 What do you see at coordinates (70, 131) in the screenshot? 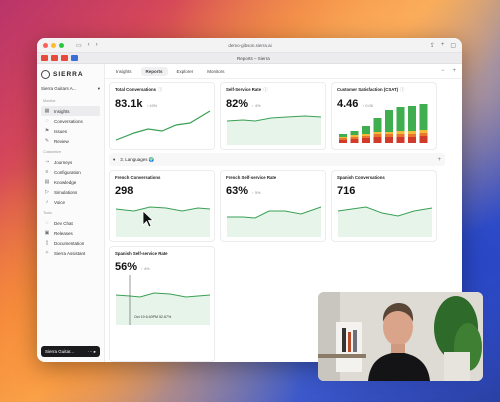
I see `sidebar-item-issues: ⚑ Issues` at bounding box center [70, 131].